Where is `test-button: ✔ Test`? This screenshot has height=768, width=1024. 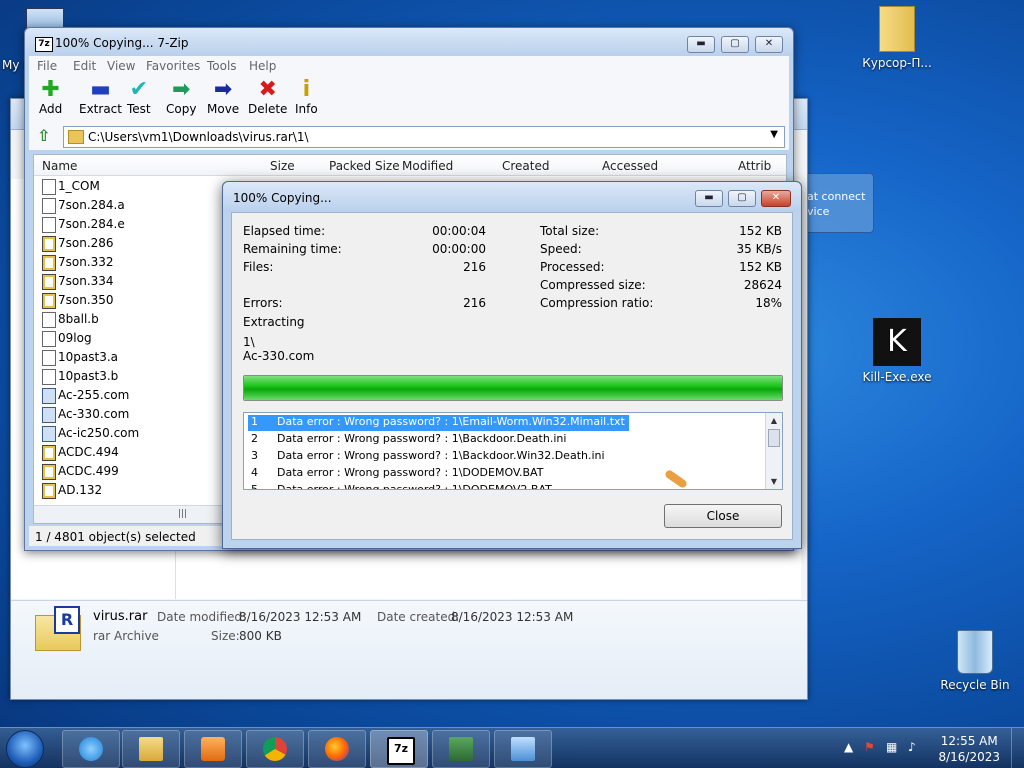
test-button: ✔ Test is located at coordinates (139, 97).